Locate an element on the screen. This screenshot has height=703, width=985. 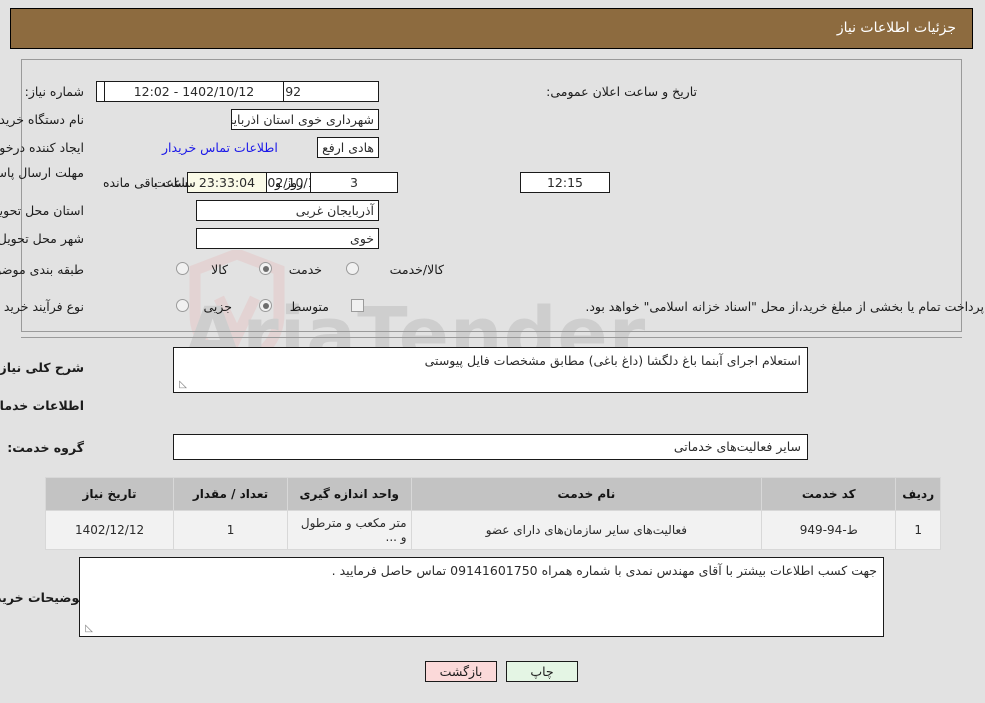
delivery-province-value: آذربایجان غربی is located at coordinates (288, 210).